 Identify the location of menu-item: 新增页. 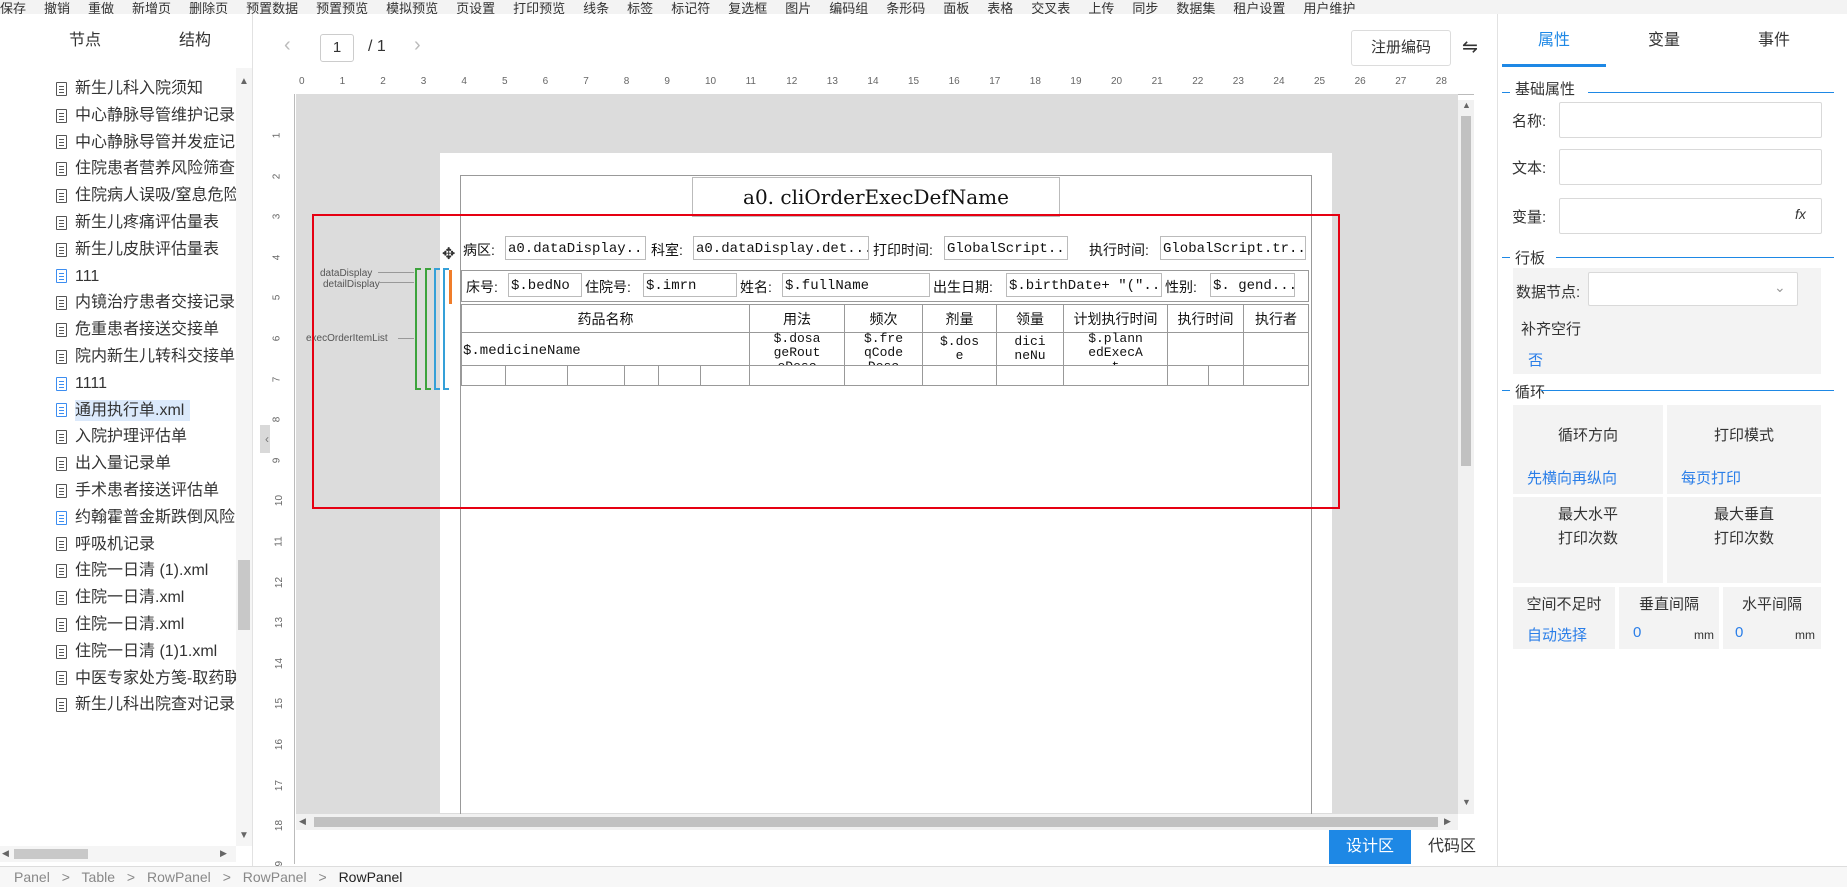
(151, 8).